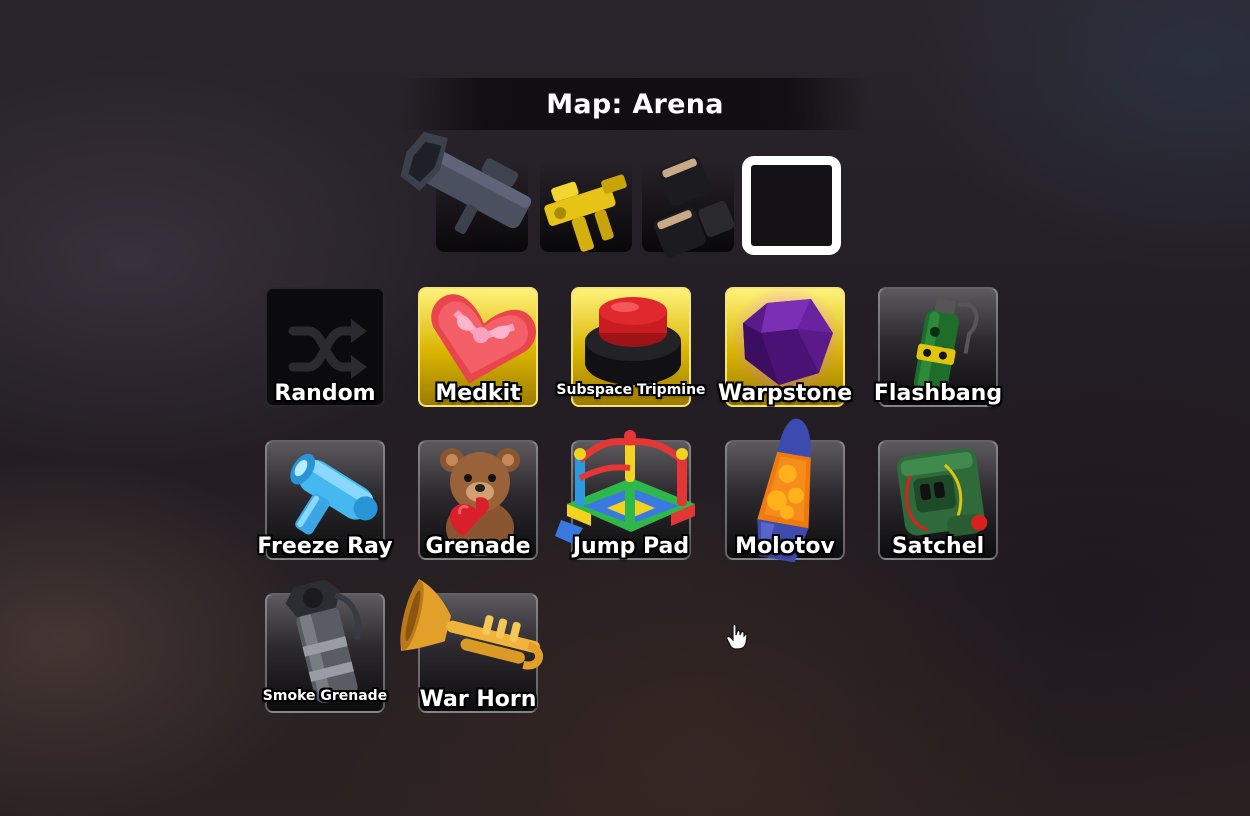  I want to click on hand-cursor-icon, so click(737, 637).